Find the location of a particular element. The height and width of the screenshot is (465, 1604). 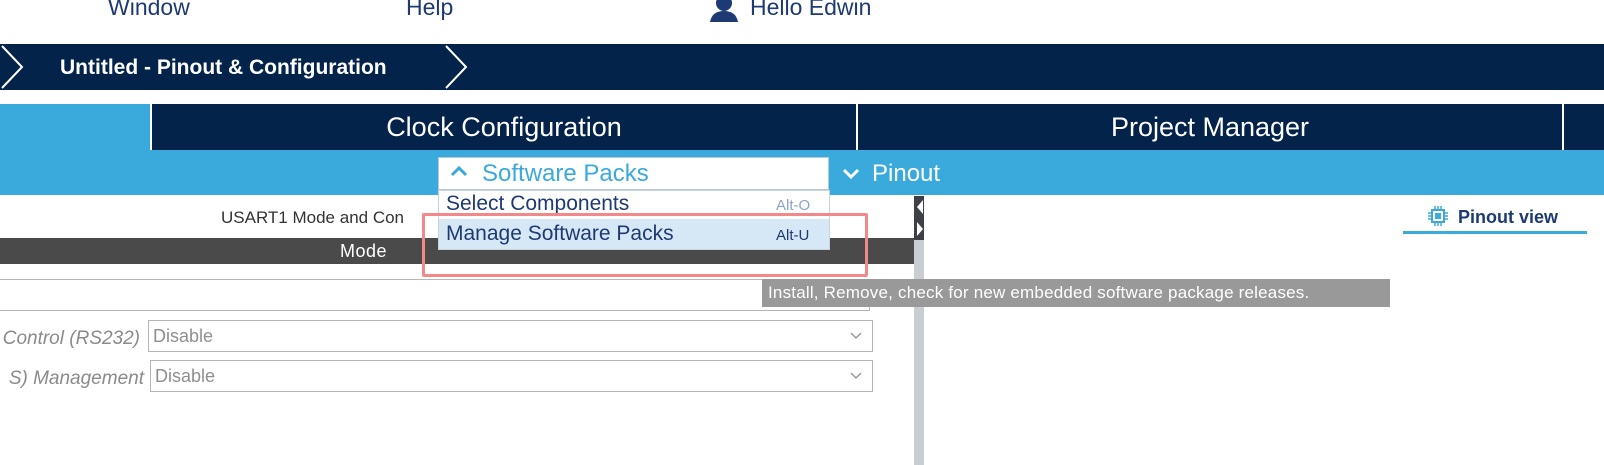

chevron-up-icon is located at coordinates (459, 171).